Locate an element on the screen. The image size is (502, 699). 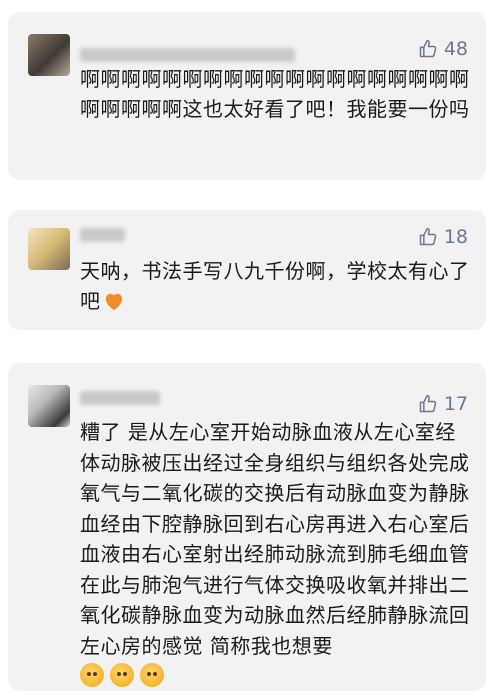
like-button: 17 is located at coordinates (443, 404).